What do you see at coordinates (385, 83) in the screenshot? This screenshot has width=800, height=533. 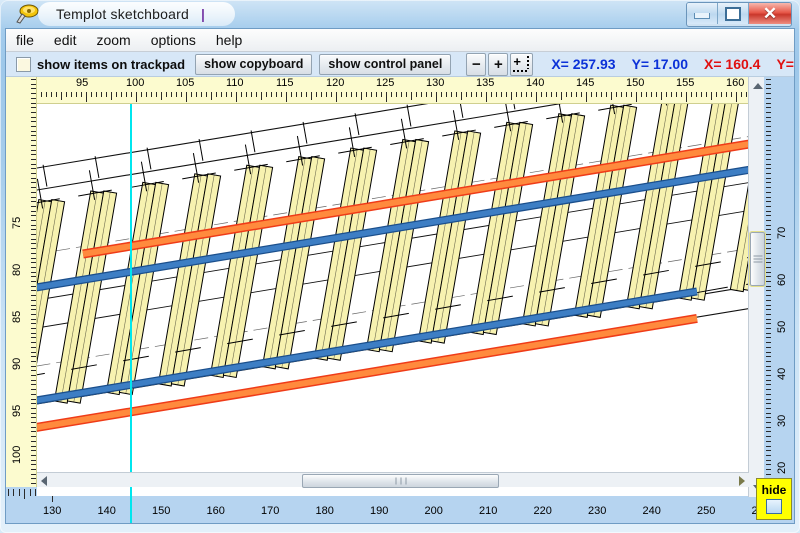 I see `ruler-label: 125` at bounding box center [385, 83].